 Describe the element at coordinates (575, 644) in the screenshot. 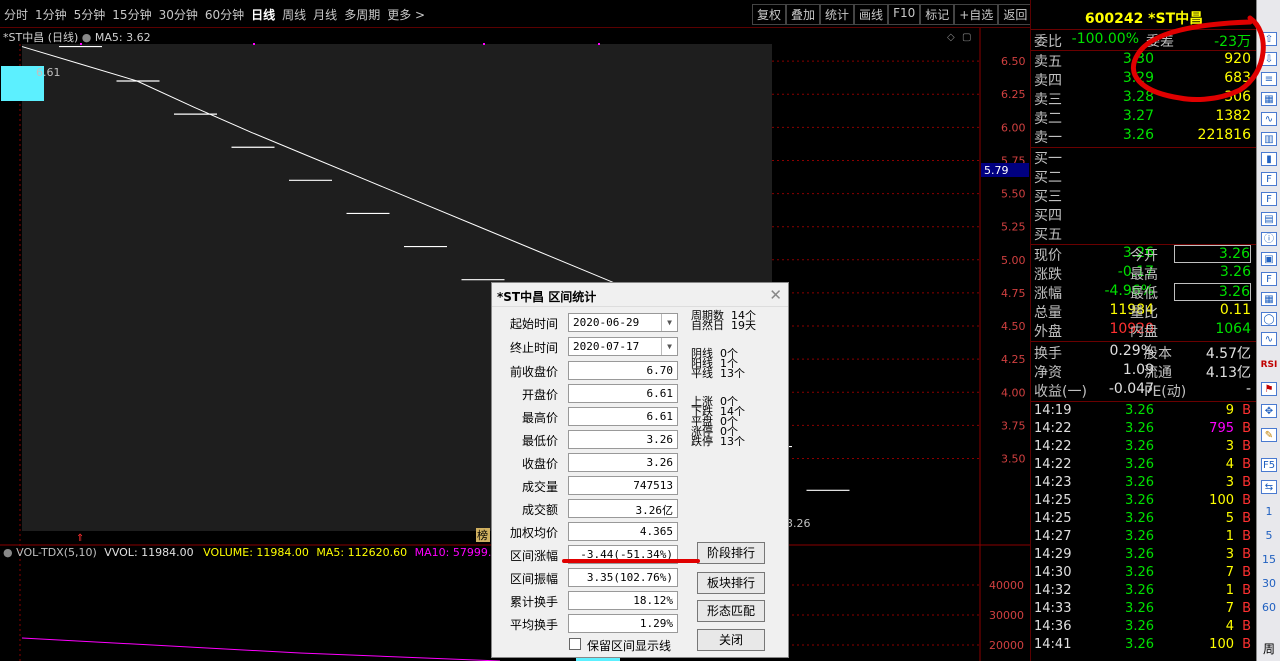

I see `keep-interval-checkbox` at that location.